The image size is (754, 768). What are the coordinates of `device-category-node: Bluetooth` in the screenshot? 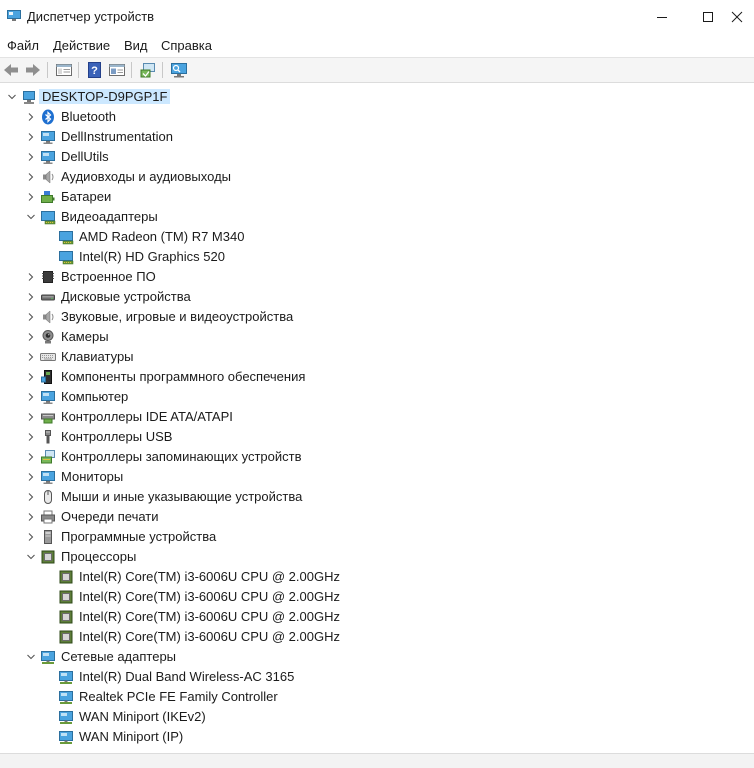 It's located at (377, 117).